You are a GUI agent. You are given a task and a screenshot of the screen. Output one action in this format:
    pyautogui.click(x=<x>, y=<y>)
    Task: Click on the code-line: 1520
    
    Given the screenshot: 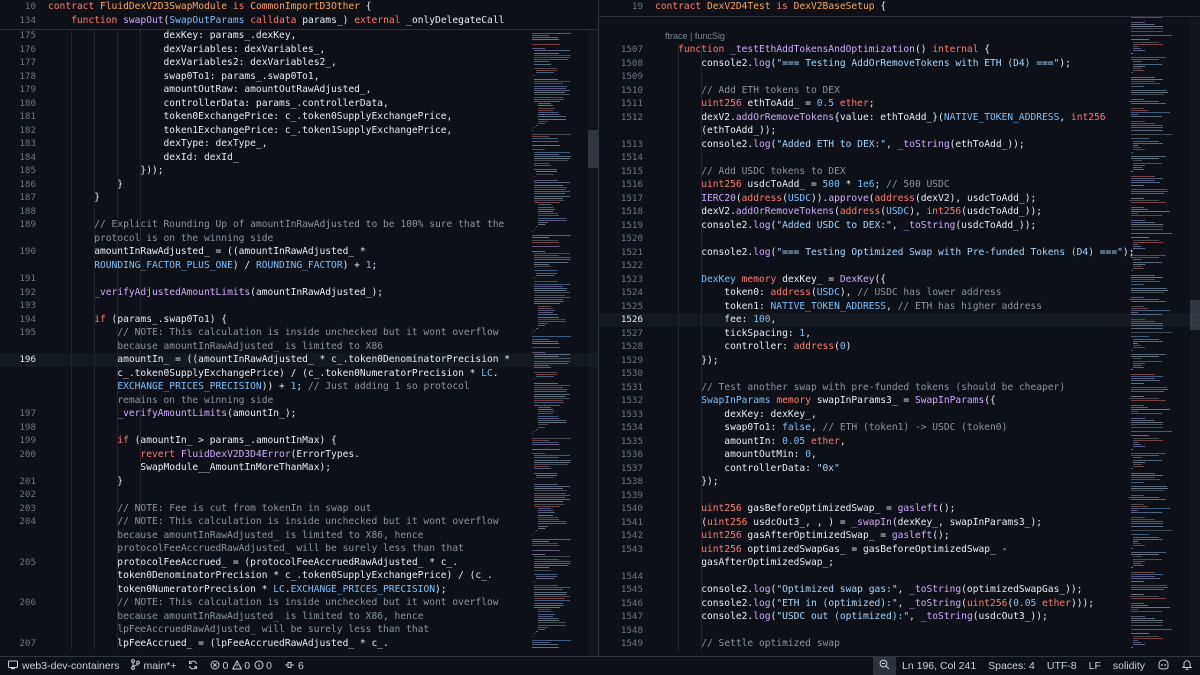 What is the action you would take?
    pyautogui.click(x=899, y=239)
    